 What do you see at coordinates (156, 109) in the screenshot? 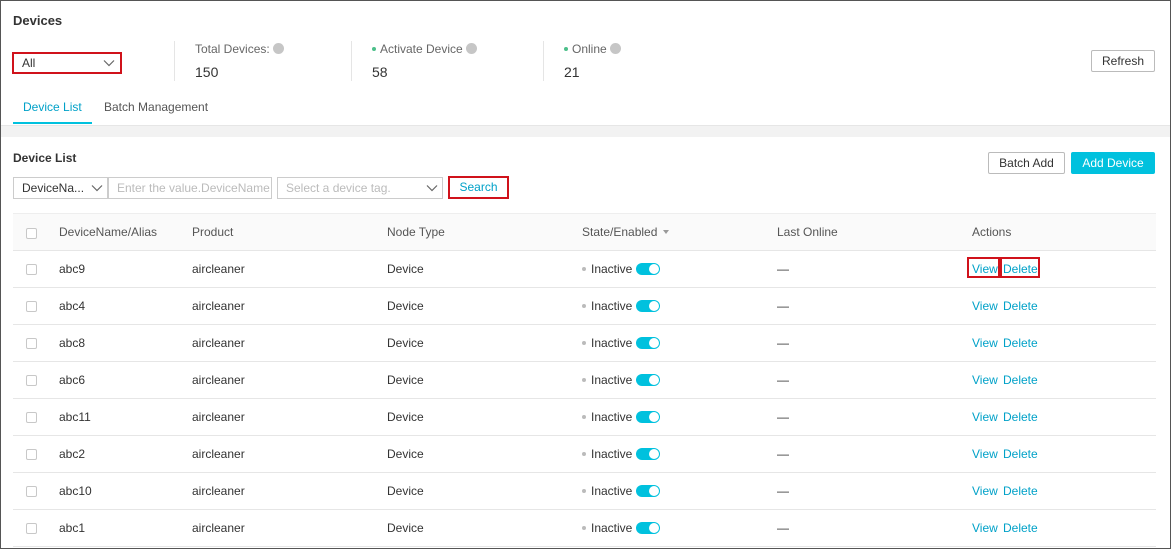
I see `tab-batch-management: Batch Management` at bounding box center [156, 109].